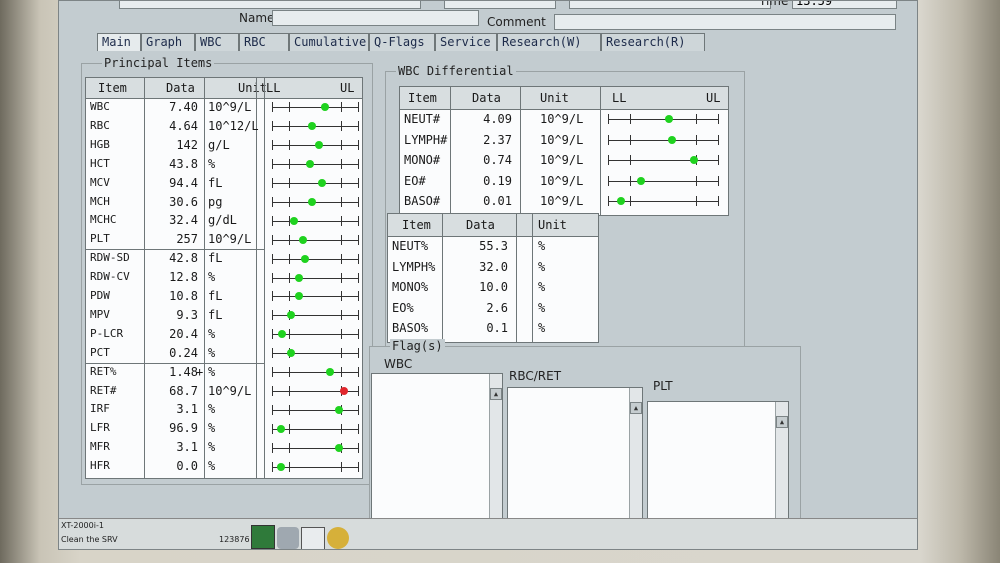 The width and height of the screenshot is (1000, 563). Describe the element at coordinates (549, 42) in the screenshot. I see `tab-research-w: Research(W)` at that location.